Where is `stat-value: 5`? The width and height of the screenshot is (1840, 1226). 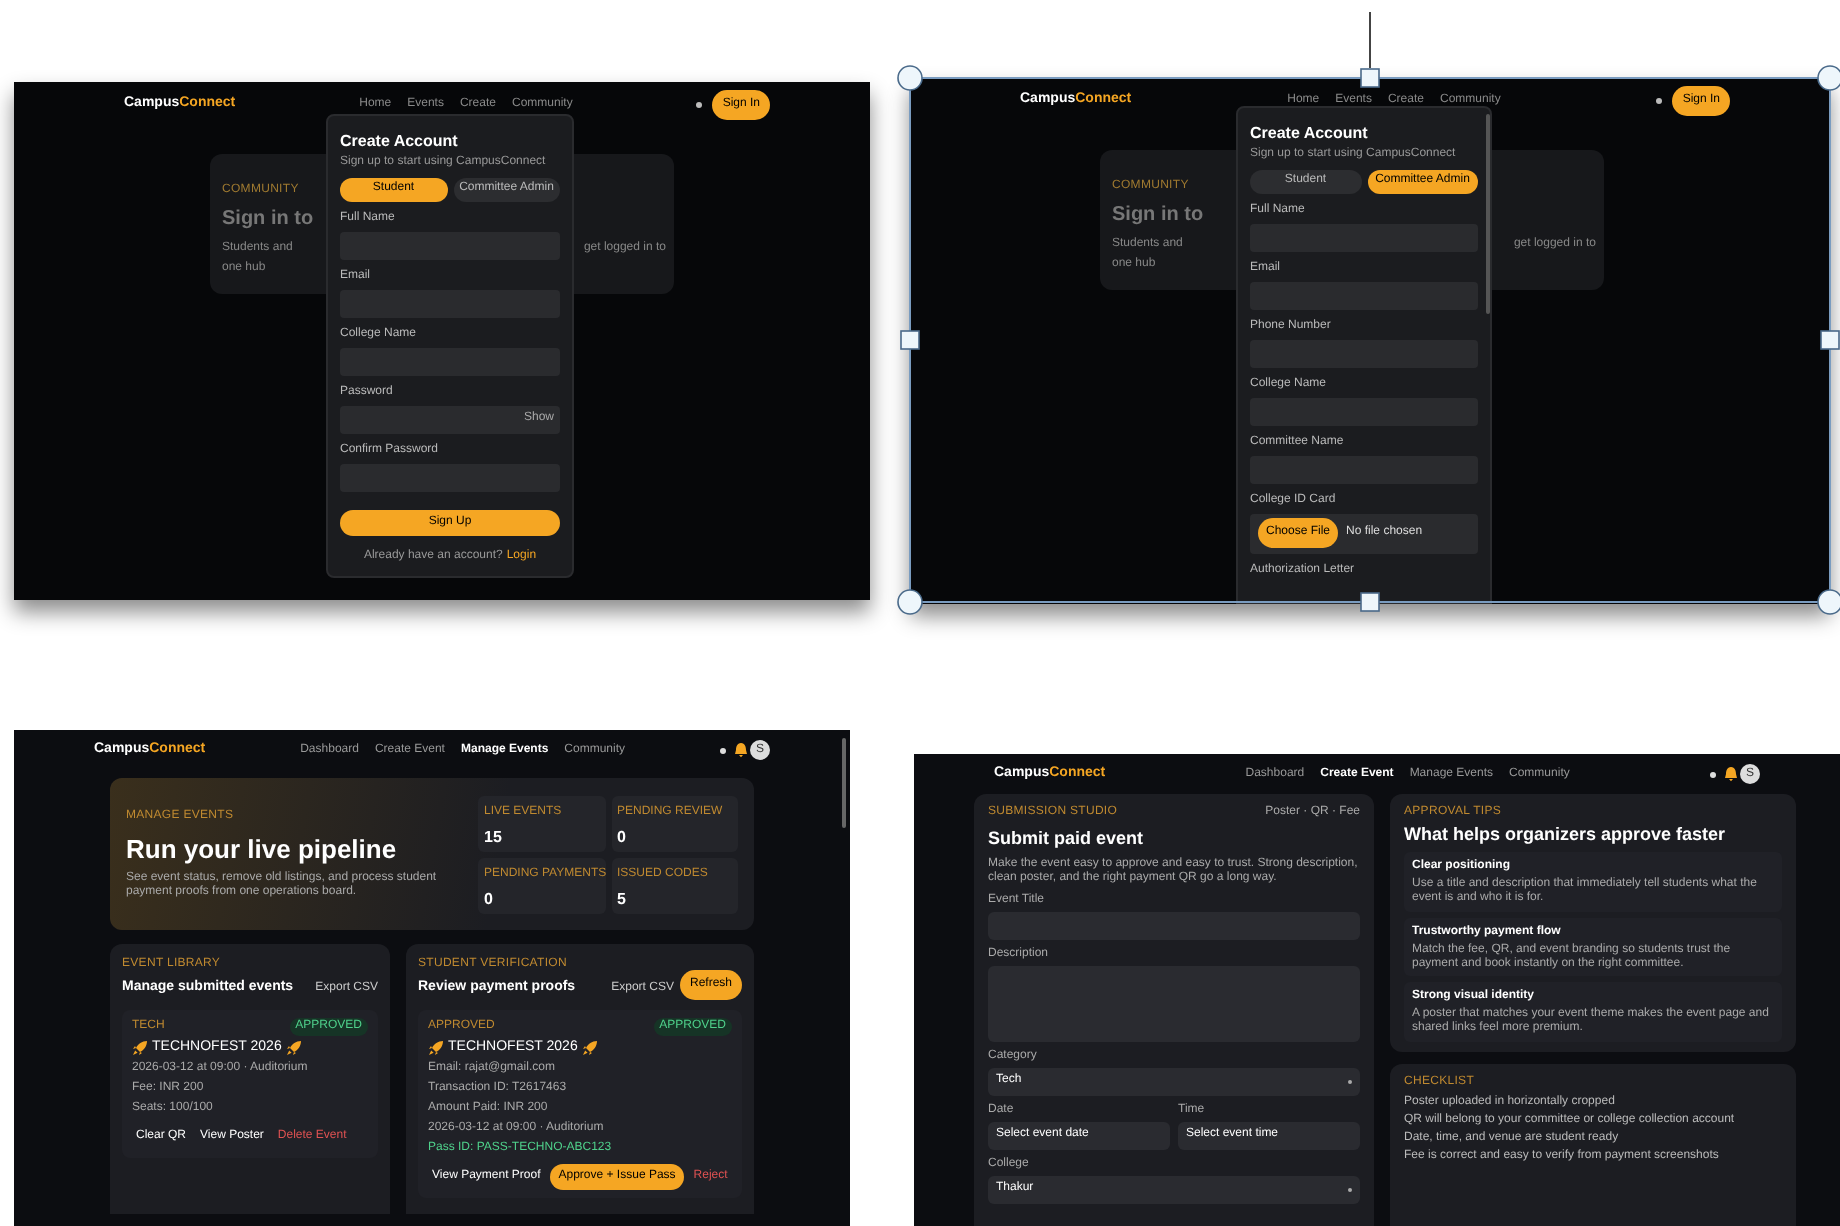 stat-value: 5 is located at coordinates (621, 899).